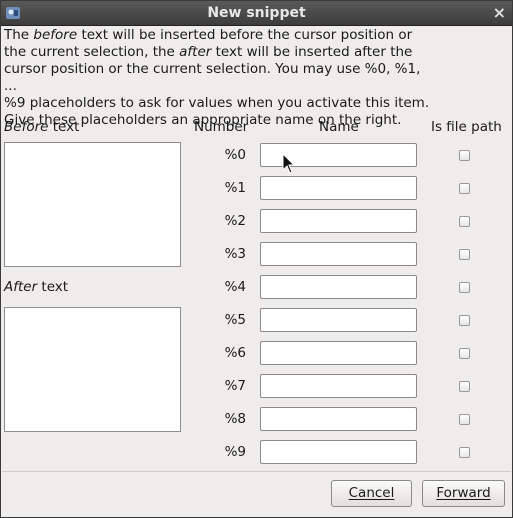 The image size is (513, 518). I want to click on is-file-path-header: Is file path, so click(466, 127).